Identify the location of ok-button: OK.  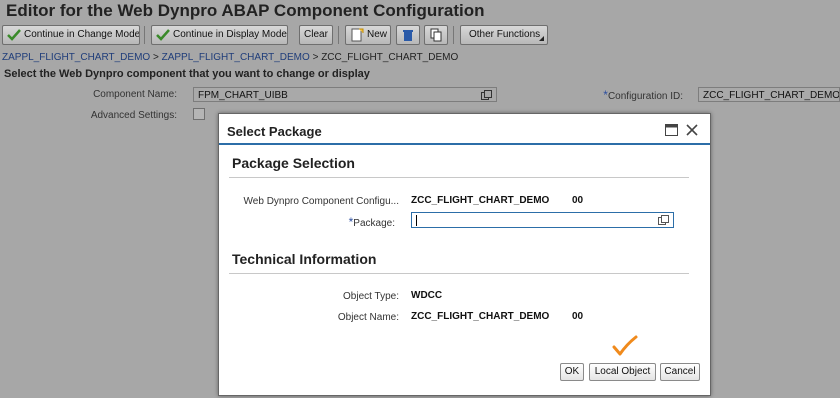
(572, 372).